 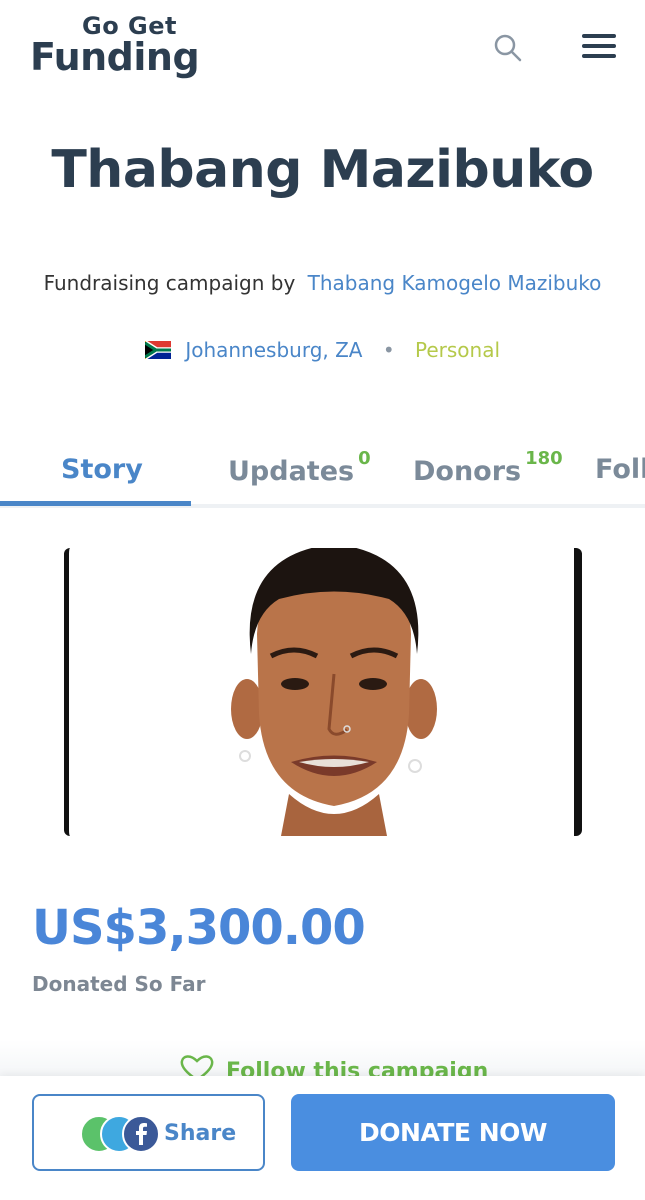 I want to click on logo-line-2: Funding, so click(x=115, y=57).